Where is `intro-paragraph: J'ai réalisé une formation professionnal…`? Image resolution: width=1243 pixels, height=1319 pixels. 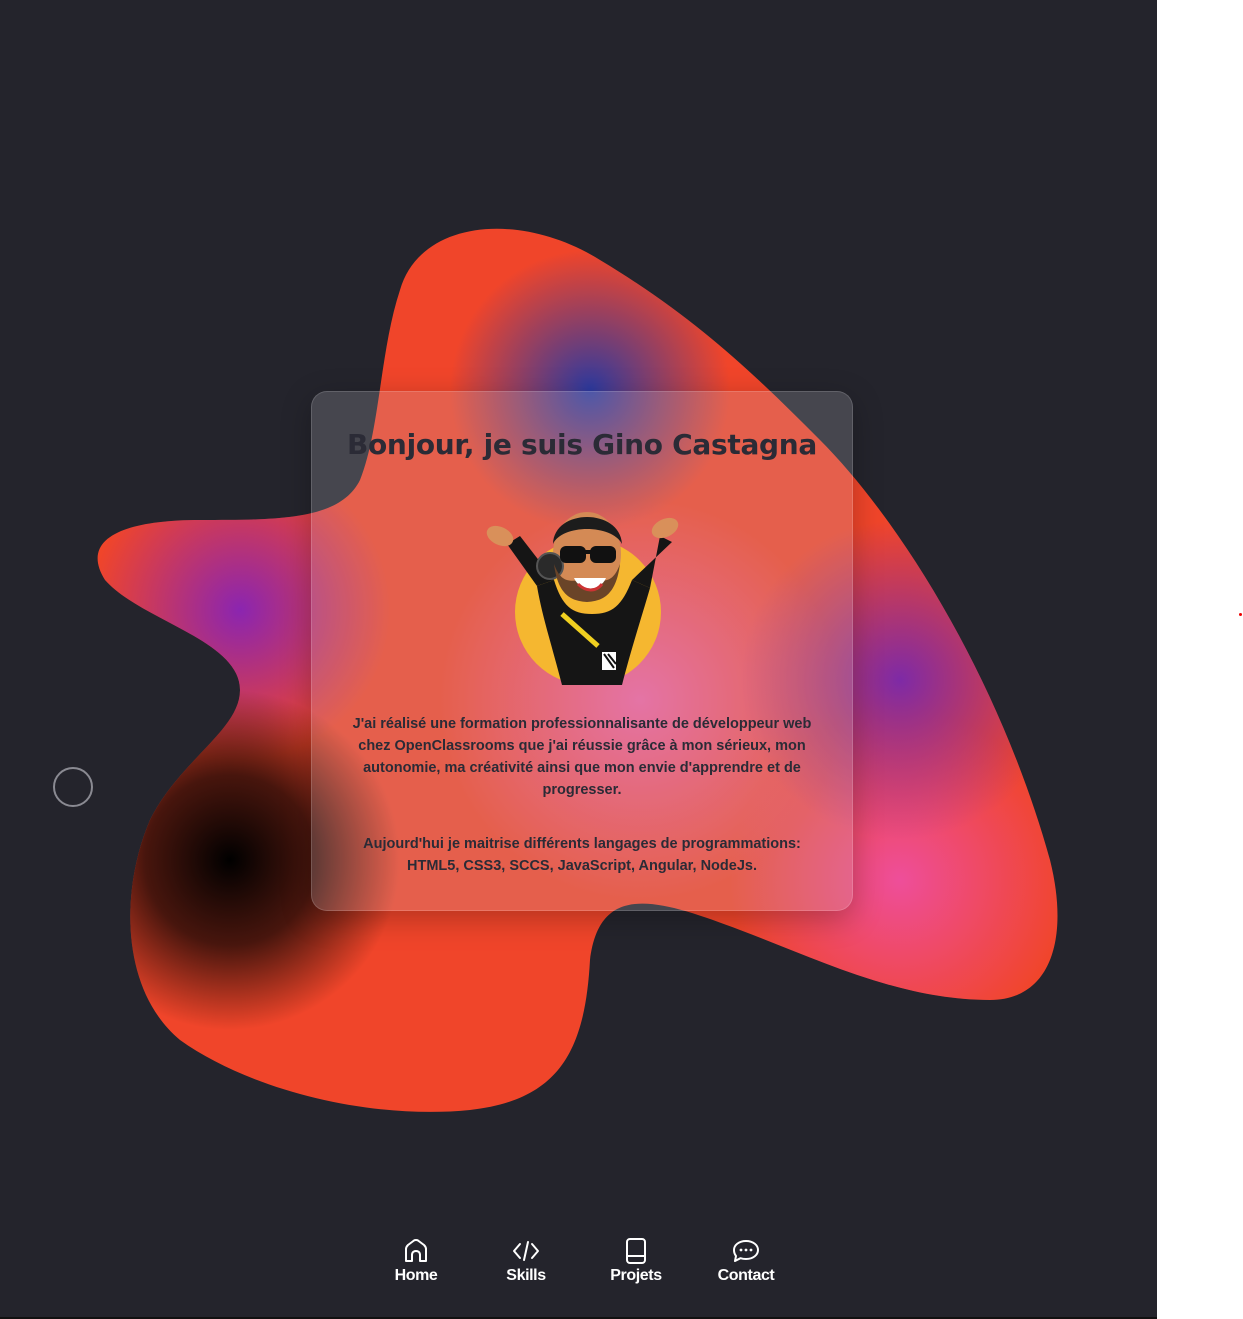 intro-paragraph: J'ai réalisé une formation professionnal… is located at coordinates (582, 757).